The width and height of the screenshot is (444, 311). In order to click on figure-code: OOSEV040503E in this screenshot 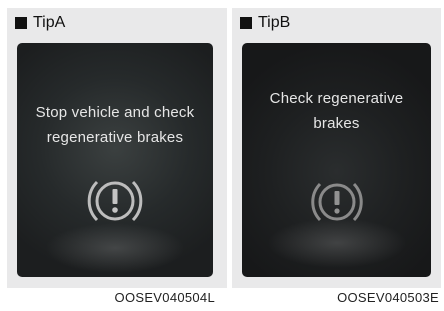, I will do `click(388, 297)`.